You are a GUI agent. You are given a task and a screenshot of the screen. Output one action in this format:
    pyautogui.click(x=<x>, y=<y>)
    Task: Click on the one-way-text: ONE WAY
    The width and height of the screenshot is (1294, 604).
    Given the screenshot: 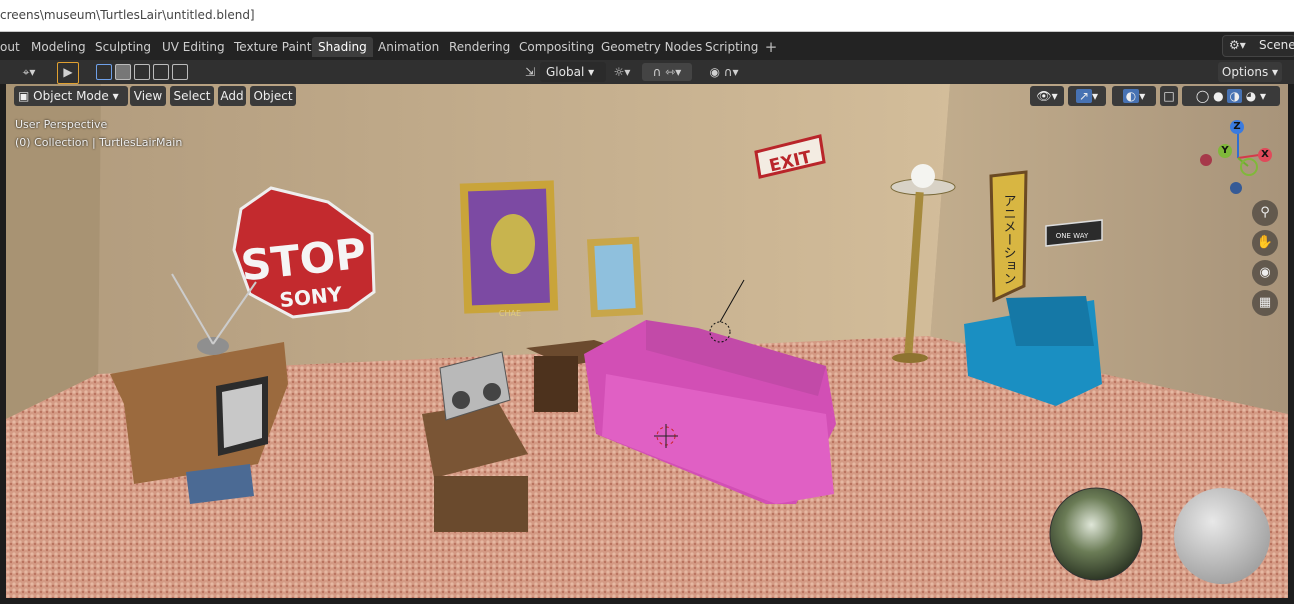 What is the action you would take?
    pyautogui.click(x=1072, y=236)
    